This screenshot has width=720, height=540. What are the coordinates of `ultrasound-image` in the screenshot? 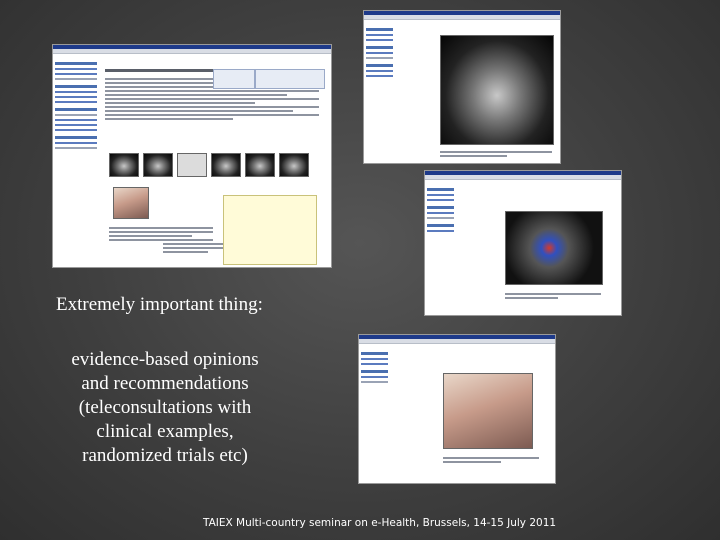 It's located at (497, 90).